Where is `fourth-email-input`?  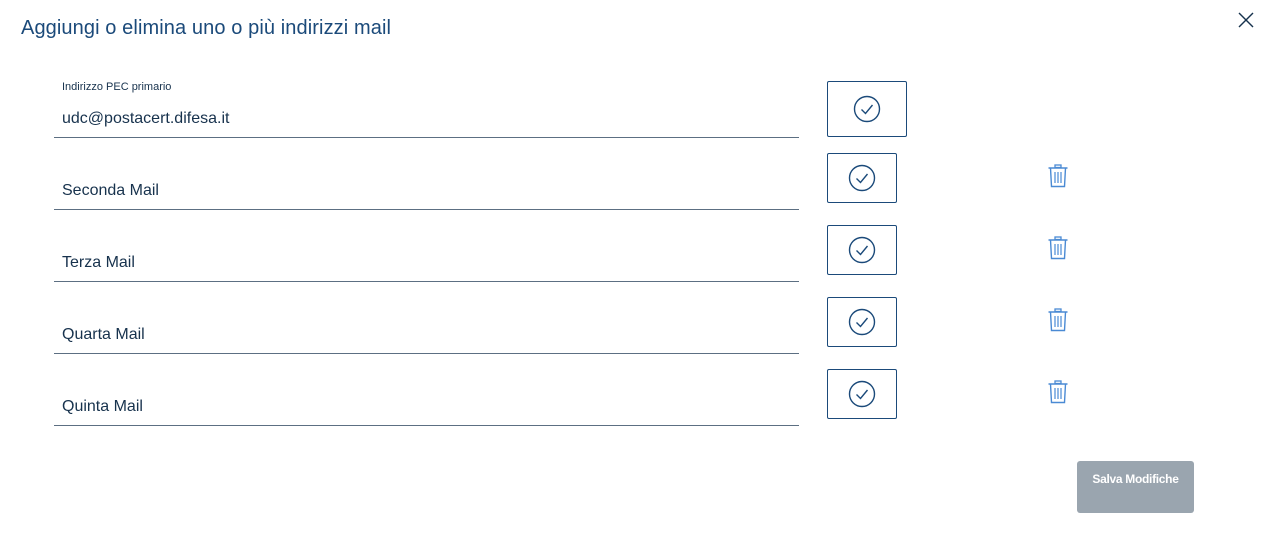
fourth-email-input is located at coordinates (422, 335).